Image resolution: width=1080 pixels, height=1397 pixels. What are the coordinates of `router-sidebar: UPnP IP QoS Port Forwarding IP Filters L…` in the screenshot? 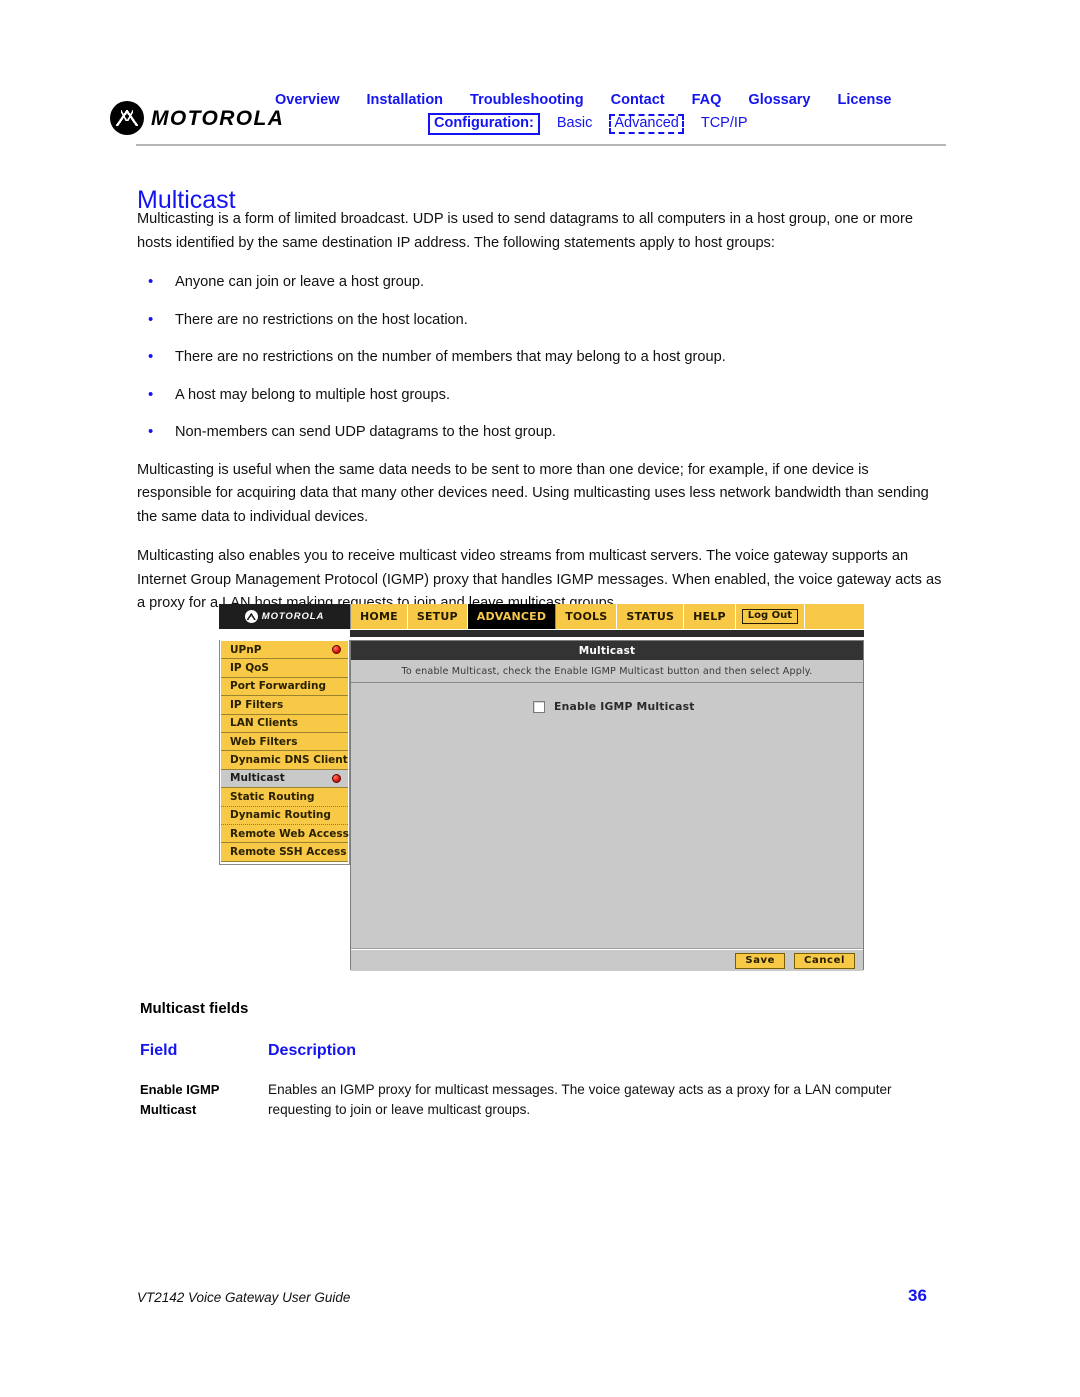 It's located at (284, 752).